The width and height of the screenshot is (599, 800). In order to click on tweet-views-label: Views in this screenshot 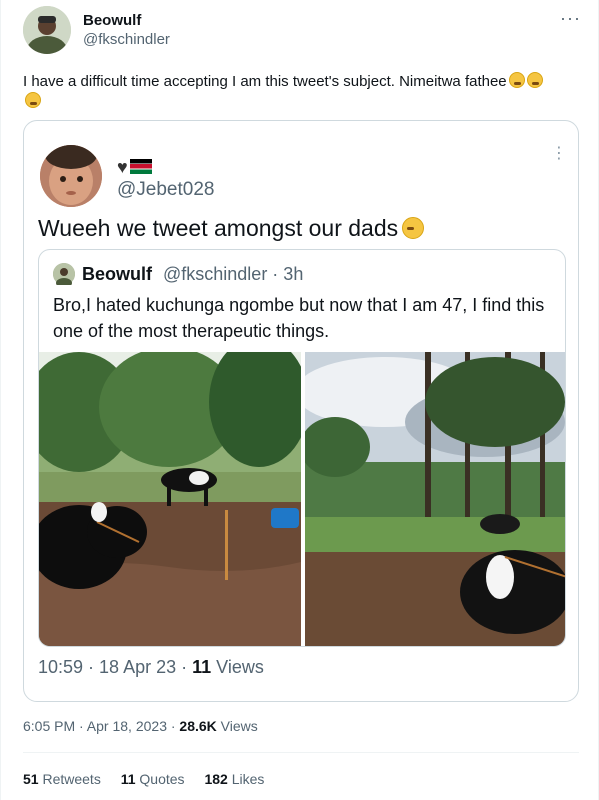, I will do `click(237, 726)`.